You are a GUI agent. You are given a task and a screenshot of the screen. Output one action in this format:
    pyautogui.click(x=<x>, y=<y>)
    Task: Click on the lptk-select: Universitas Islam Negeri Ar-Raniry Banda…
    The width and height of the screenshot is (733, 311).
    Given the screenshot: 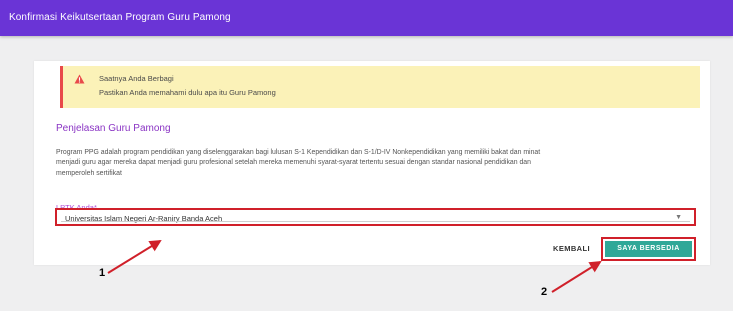 What is the action you would take?
    pyautogui.click(x=375, y=217)
    